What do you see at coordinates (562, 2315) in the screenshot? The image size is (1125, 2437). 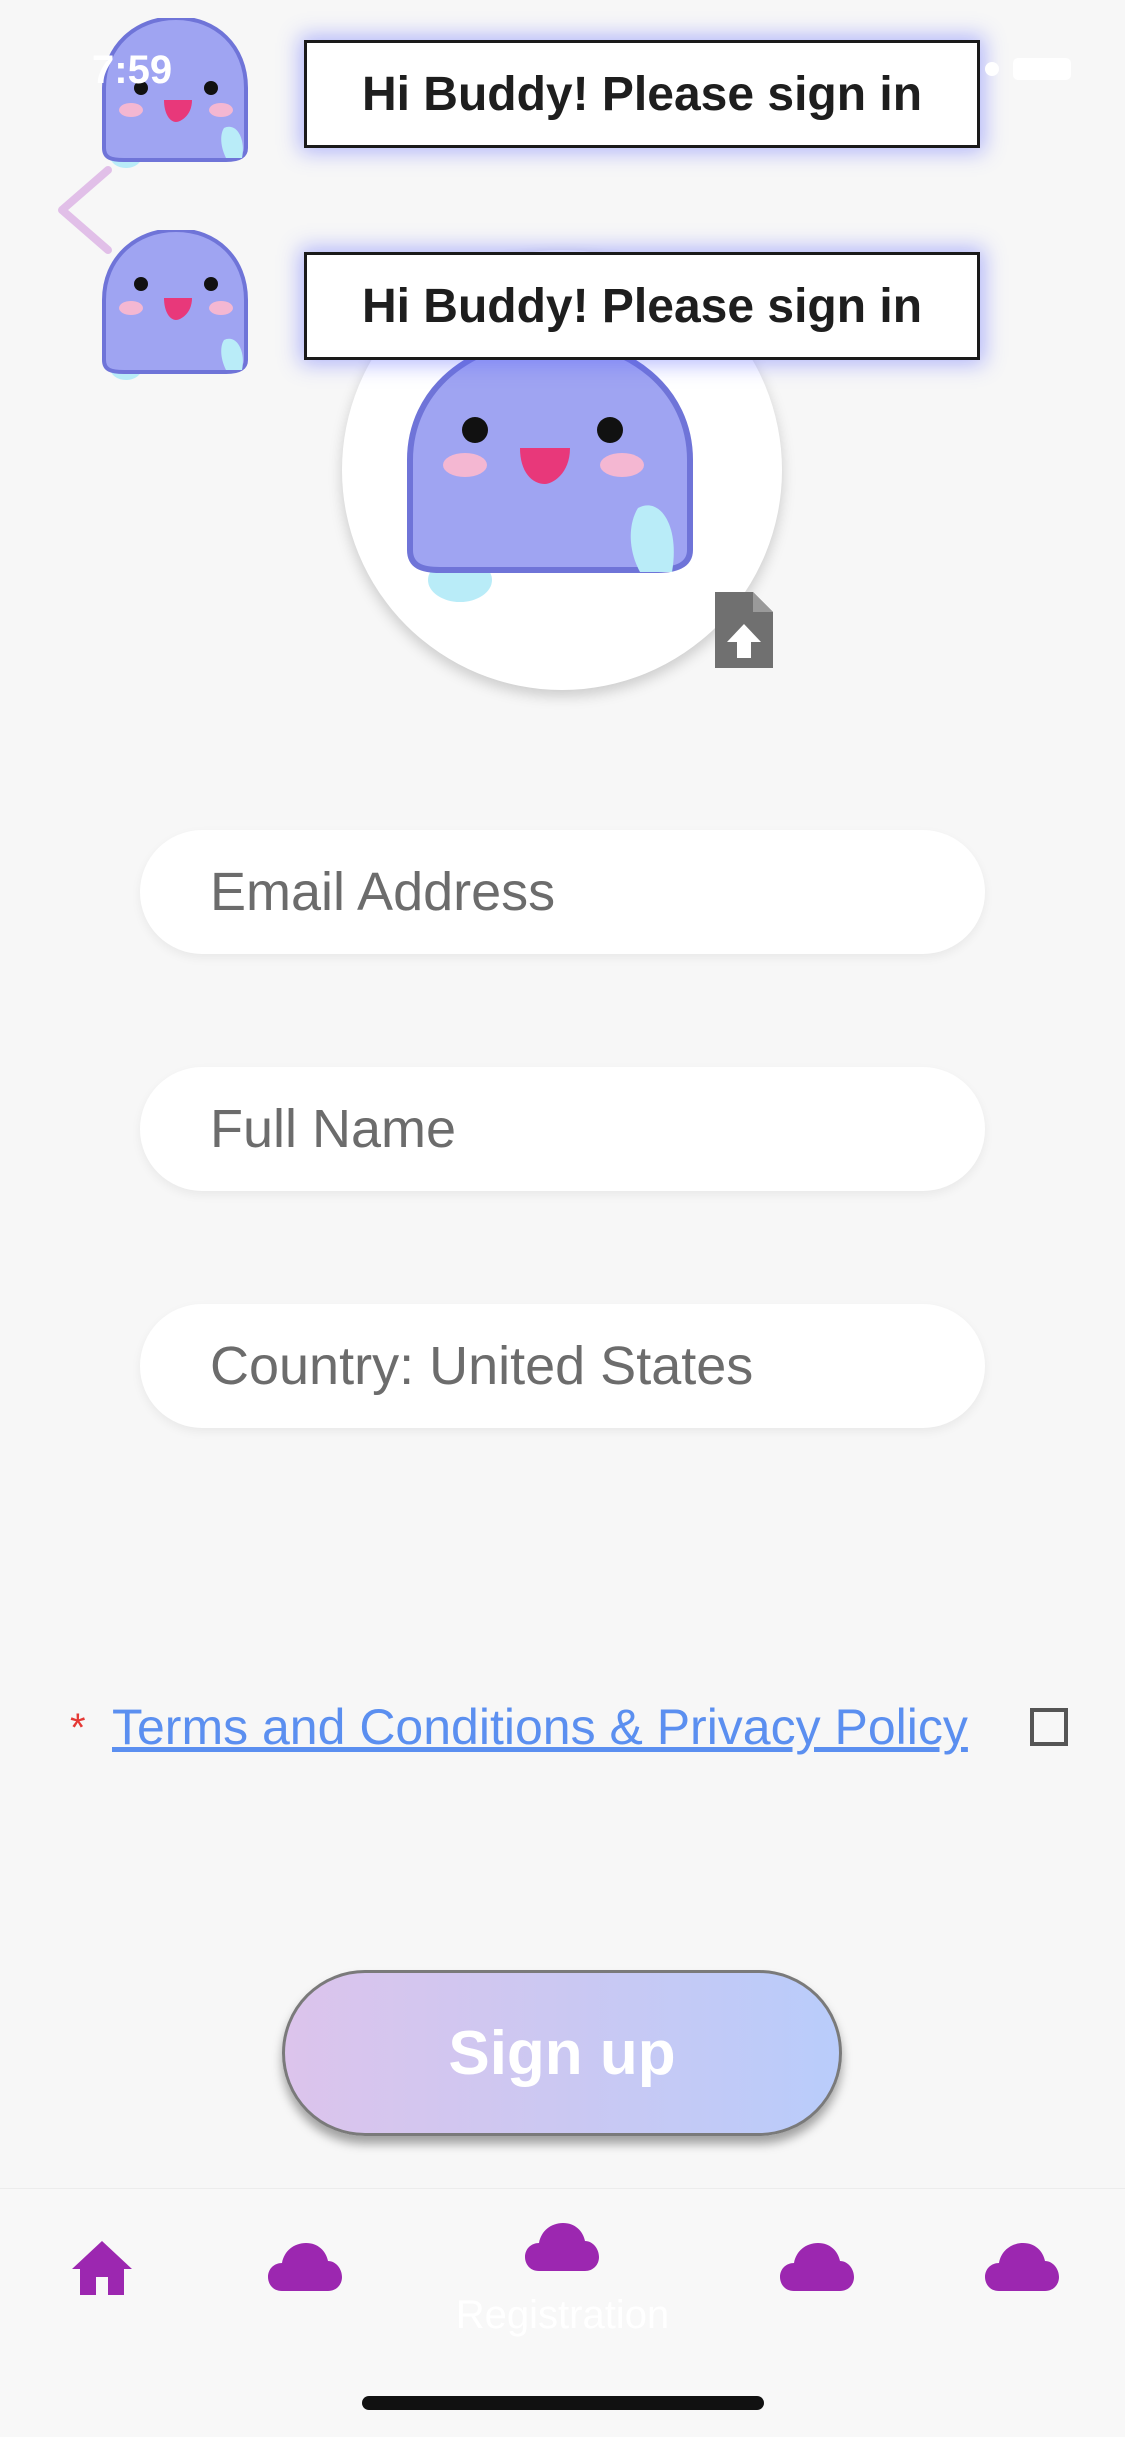 I see `nav-active-label: Registration` at bounding box center [562, 2315].